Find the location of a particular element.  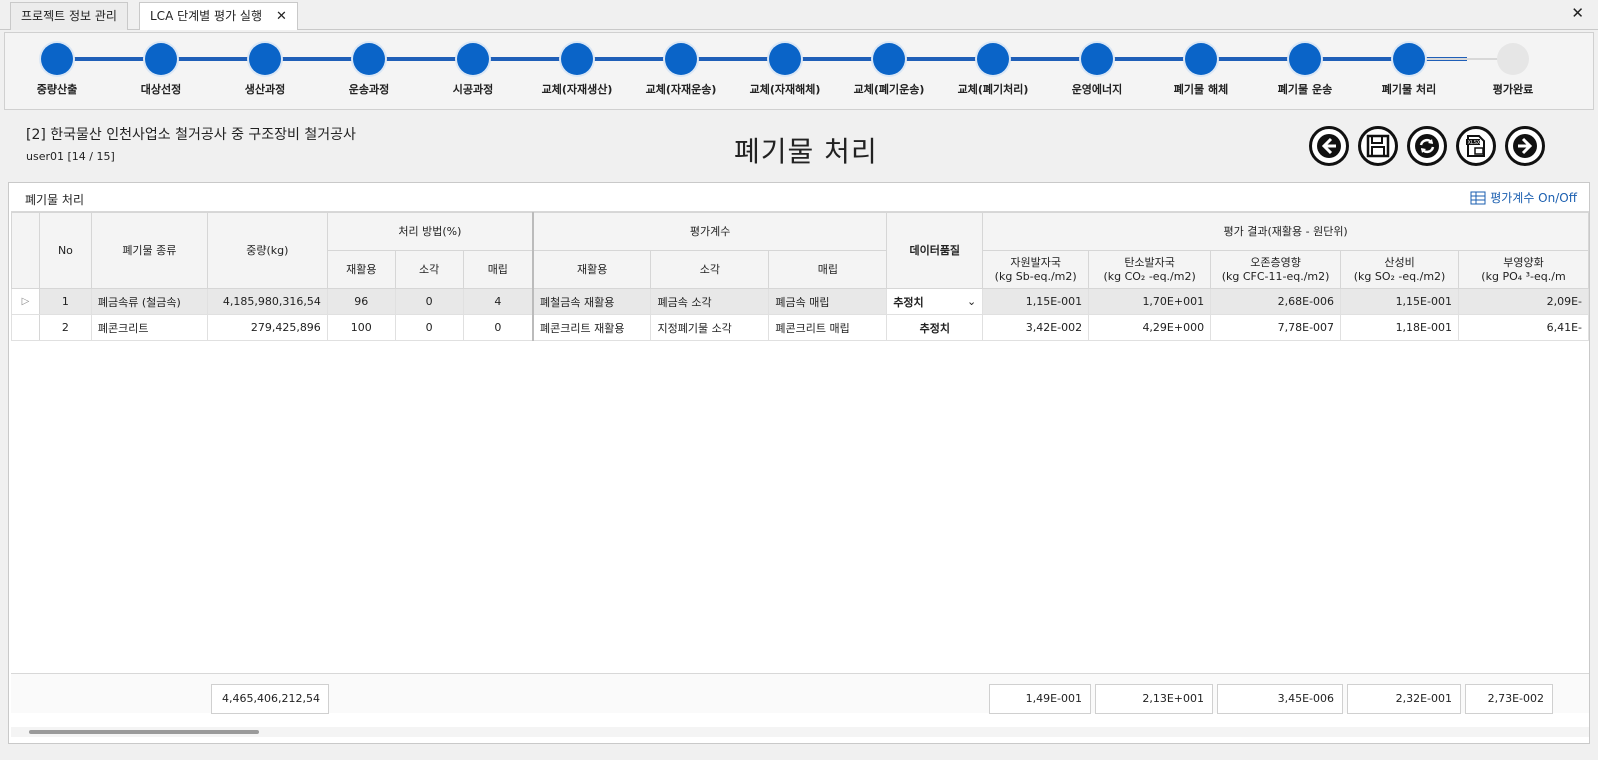

row-indicator-header is located at coordinates (25, 250).